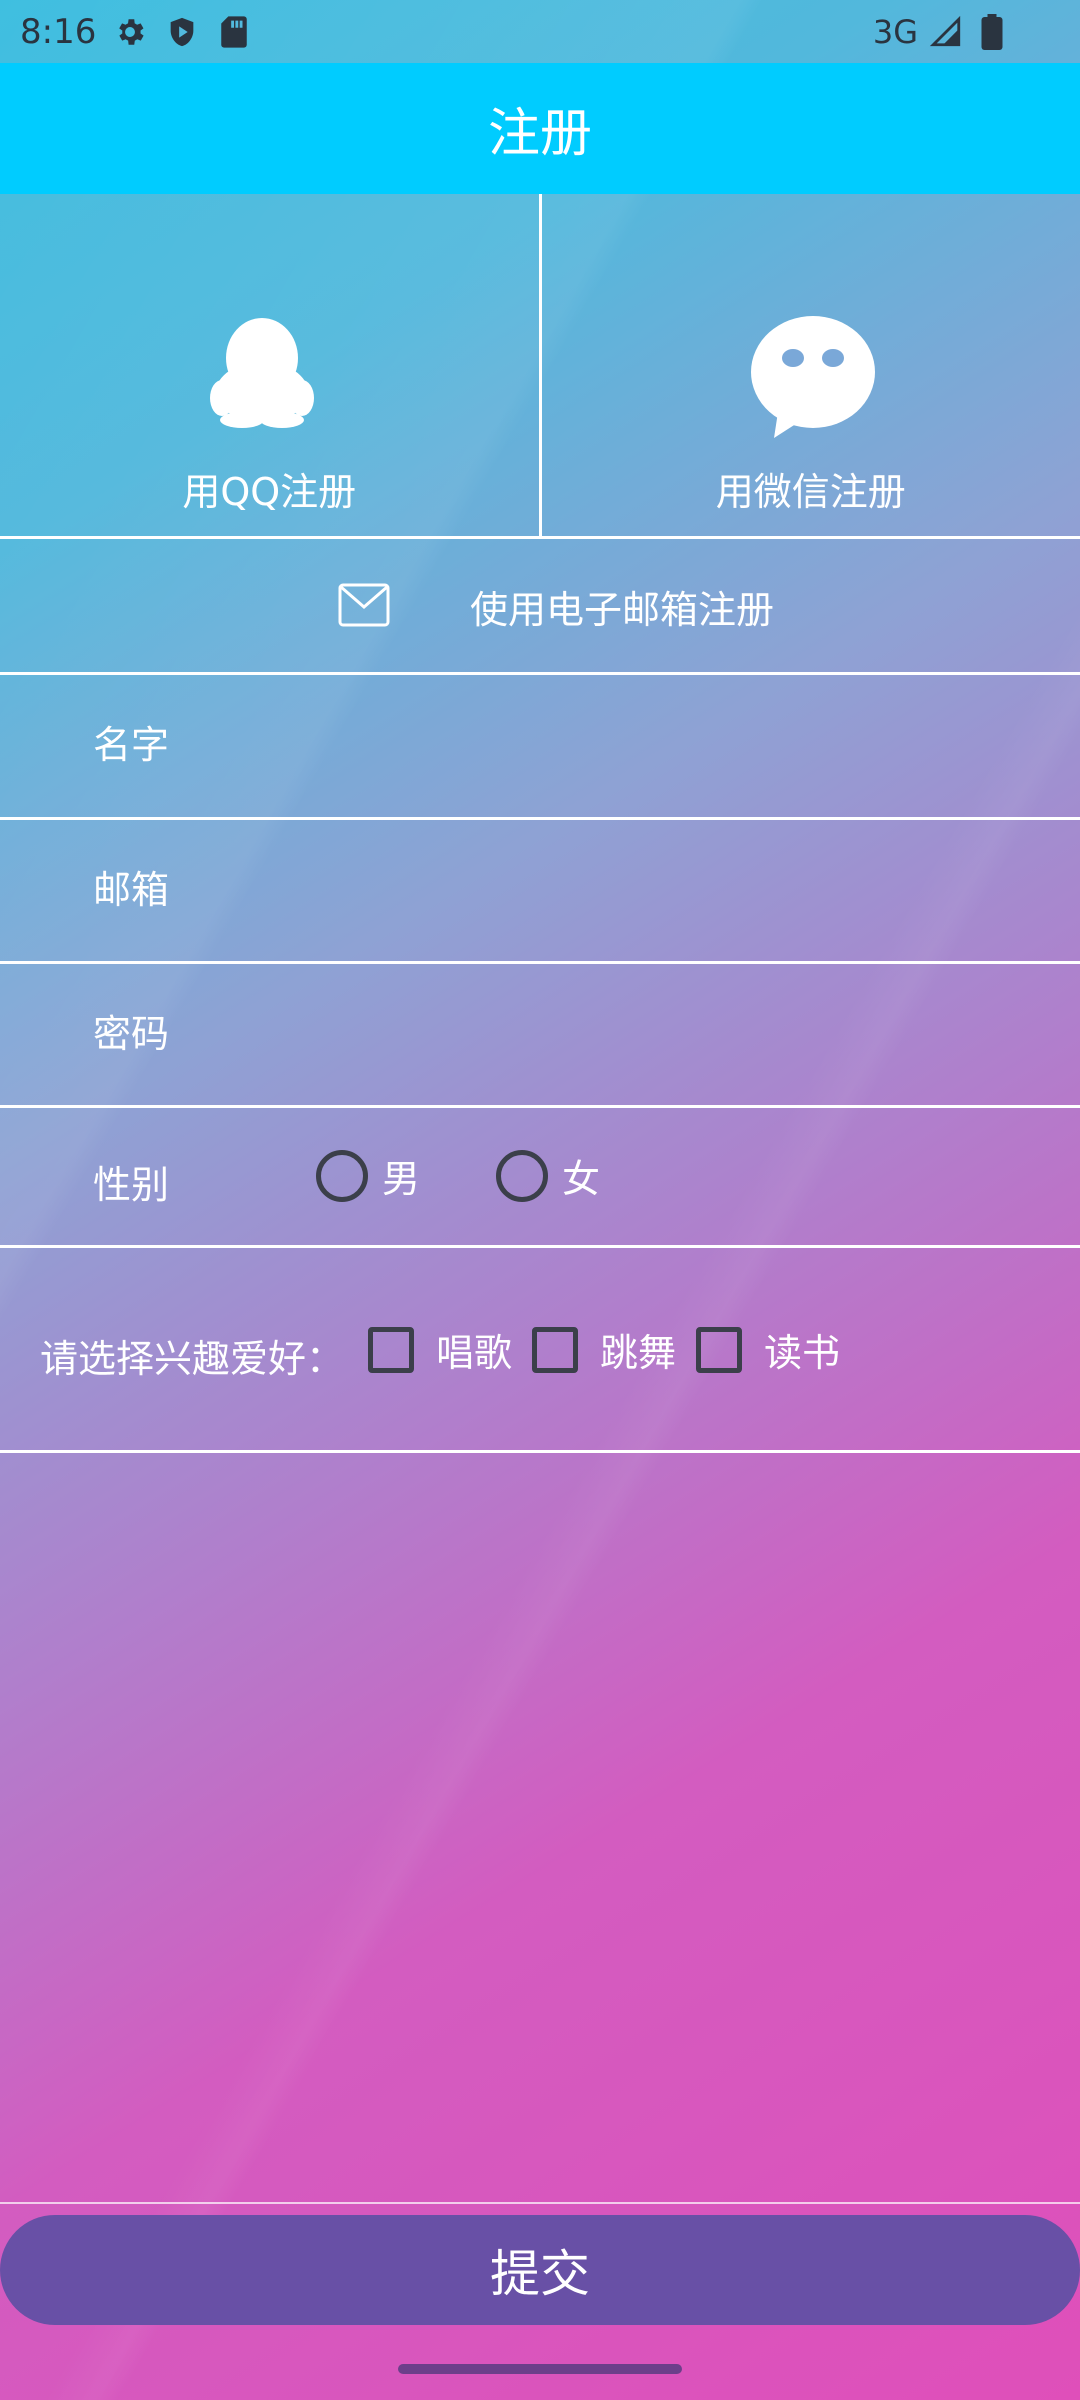 Image resolution: width=1080 pixels, height=2400 pixels. I want to click on submit-button: 提交, so click(540, 2270).